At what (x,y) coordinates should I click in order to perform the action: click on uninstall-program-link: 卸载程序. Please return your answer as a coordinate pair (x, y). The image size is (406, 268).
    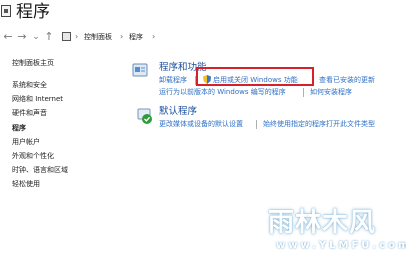
    Looking at the image, I should click on (173, 80).